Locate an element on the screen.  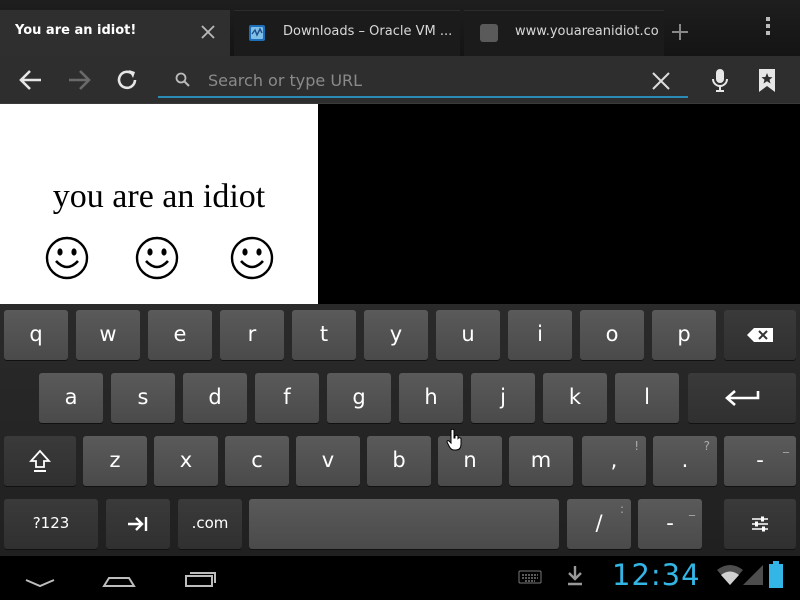
cell-signal-icon is located at coordinates (753, 575).